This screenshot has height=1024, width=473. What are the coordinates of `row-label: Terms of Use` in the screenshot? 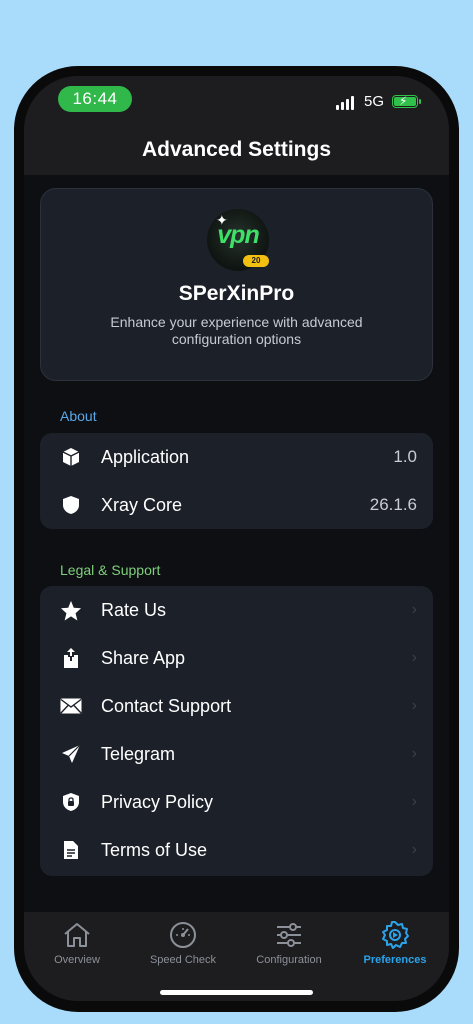 It's located at (154, 849).